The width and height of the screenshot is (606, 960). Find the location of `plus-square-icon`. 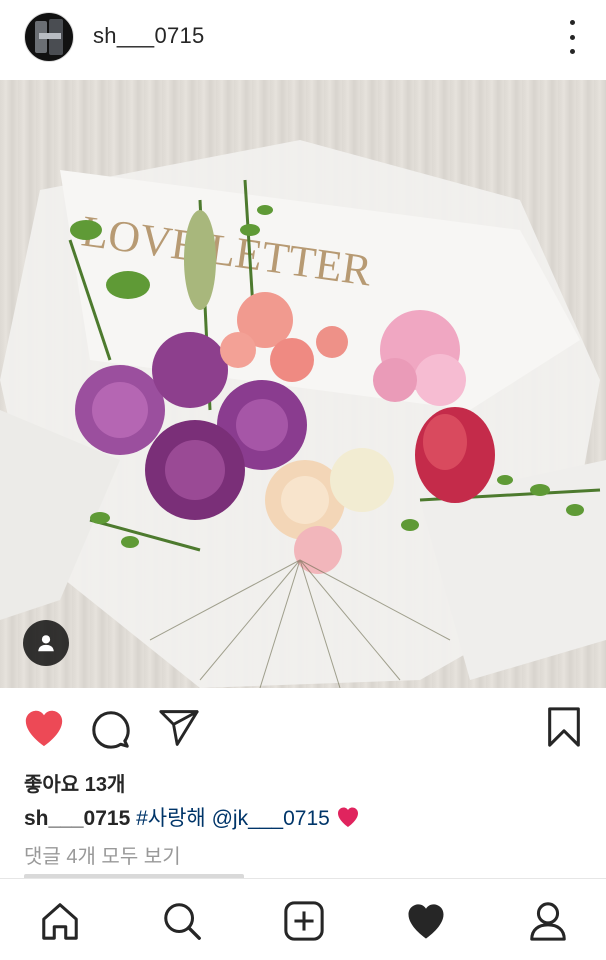

plus-square-icon is located at coordinates (304, 921).